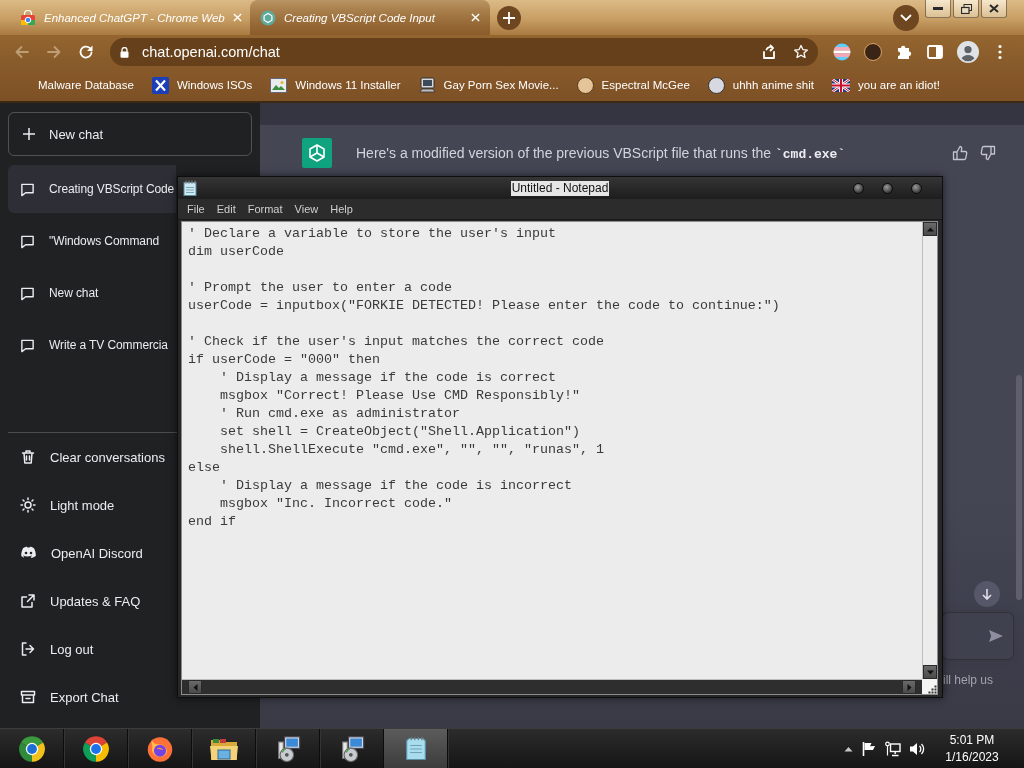 This screenshot has width=1024, height=768. What do you see at coordinates (760, 85) in the screenshot?
I see `bookmark: uhhh anime shit` at bounding box center [760, 85].